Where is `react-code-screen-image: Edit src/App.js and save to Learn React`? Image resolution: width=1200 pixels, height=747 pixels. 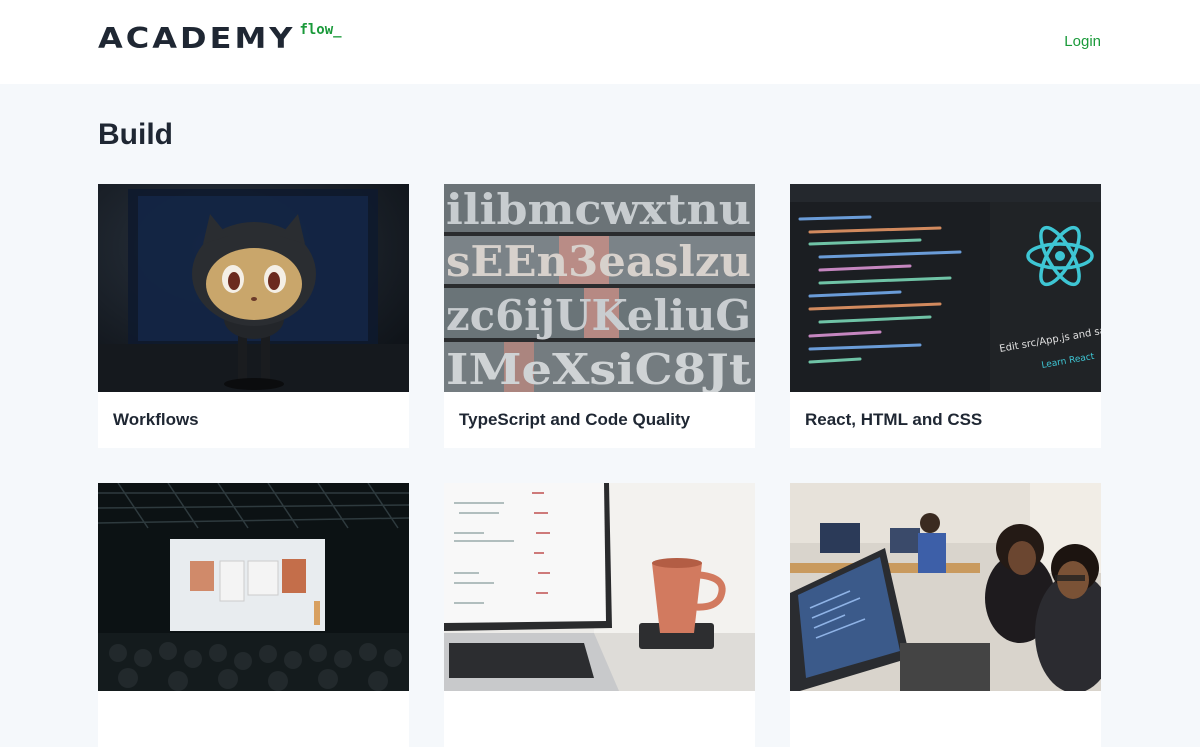
react-code-screen-image: Edit src/App.js and save to Learn React is located at coordinates (945, 288).